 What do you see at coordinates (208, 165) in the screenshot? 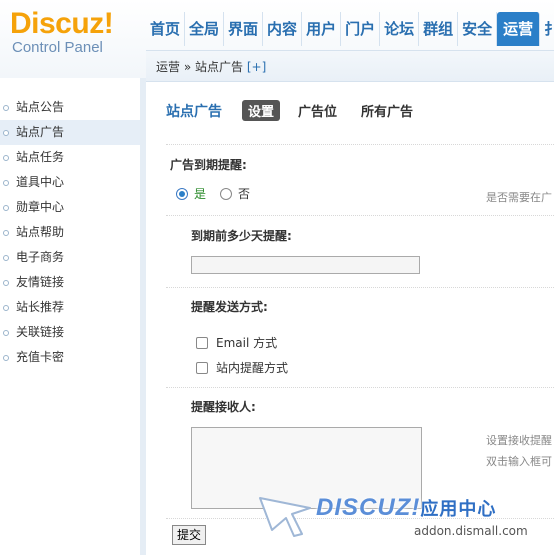
I see `expire-notice-label: 广告到期提醒:` at bounding box center [208, 165].